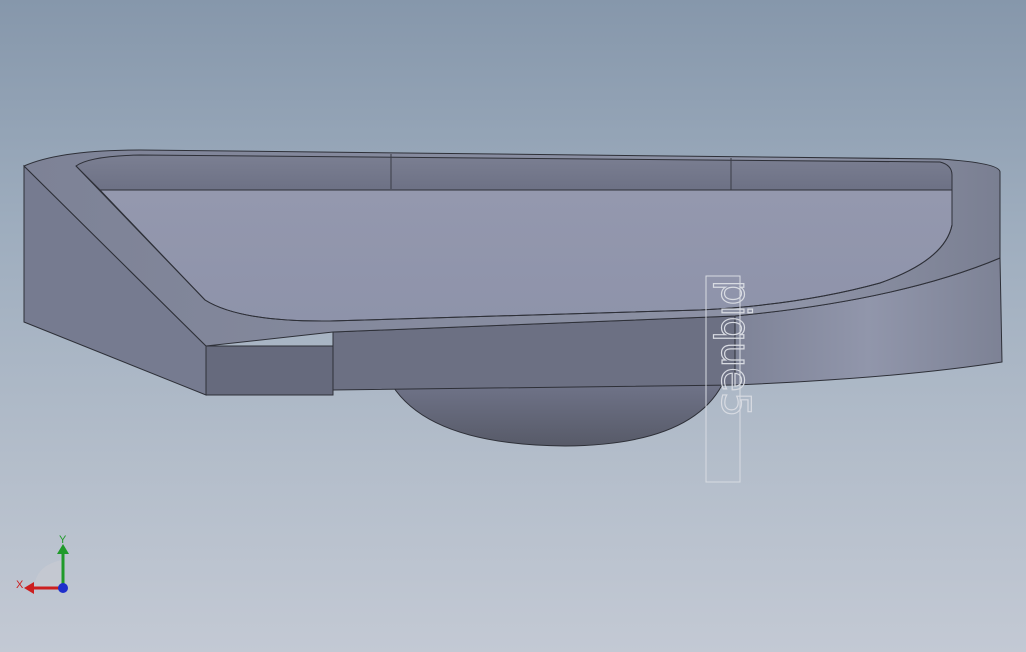 The height and width of the screenshot is (652, 1026). What do you see at coordinates (48, 574) in the screenshot?
I see `triad-base-shape` at bounding box center [48, 574].